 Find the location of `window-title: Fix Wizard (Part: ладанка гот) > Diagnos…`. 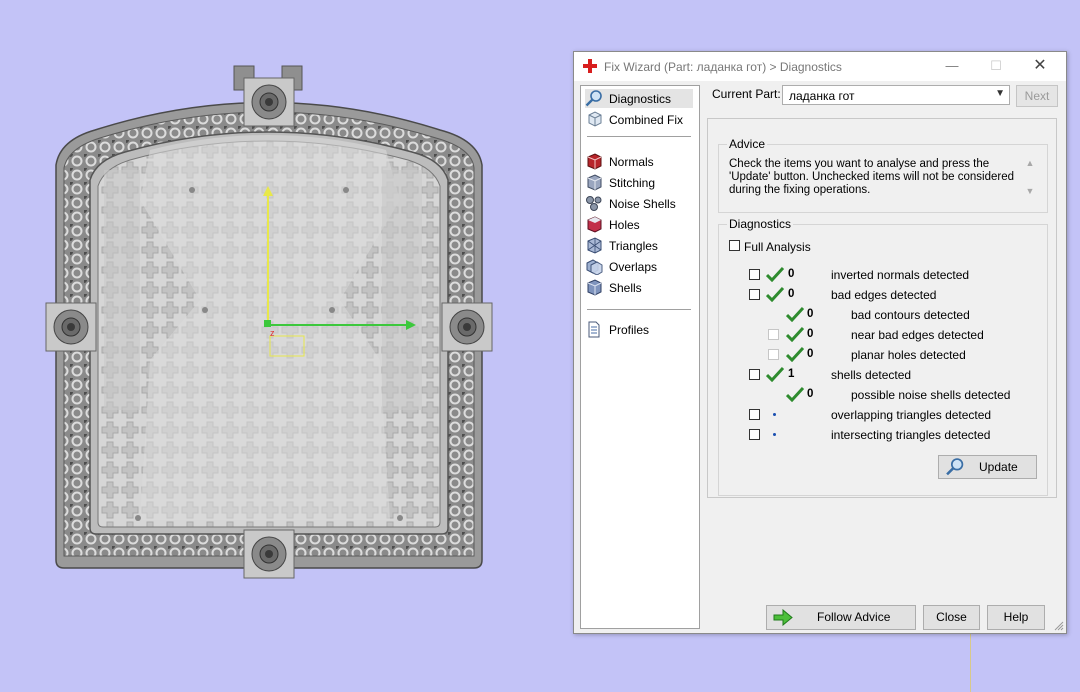

window-title: Fix Wizard (Part: ладанка гот) > Diagnos… is located at coordinates (723, 67).